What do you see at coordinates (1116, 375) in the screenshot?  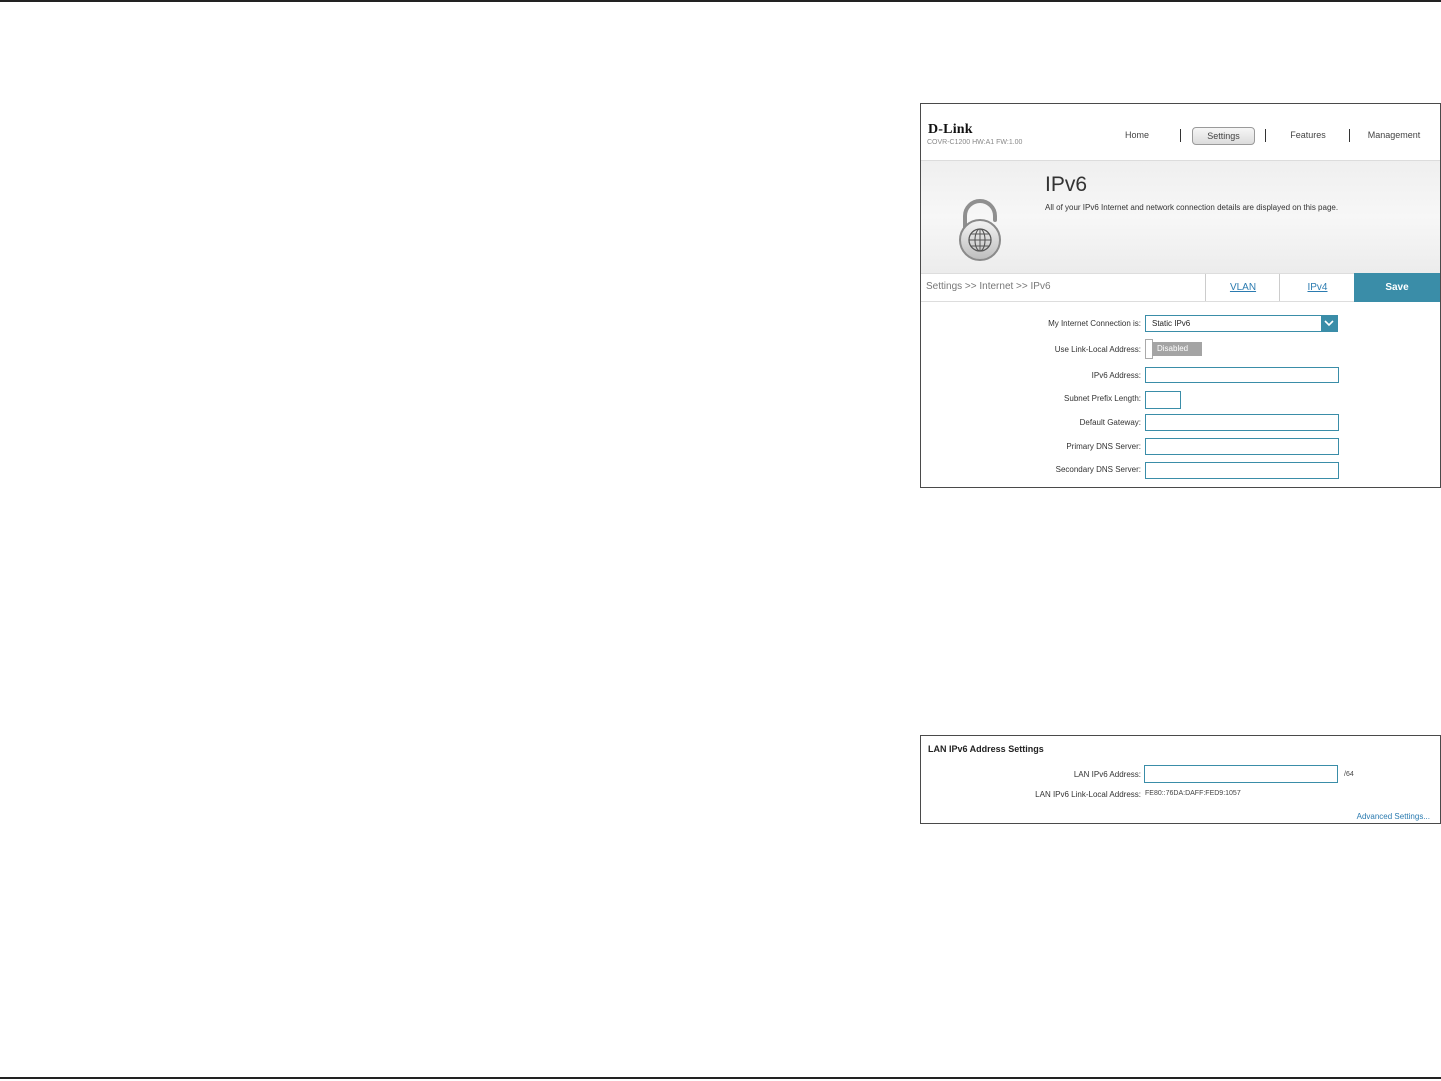 I see `ipv6-address-label: IPv6 Address:` at bounding box center [1116, 375].